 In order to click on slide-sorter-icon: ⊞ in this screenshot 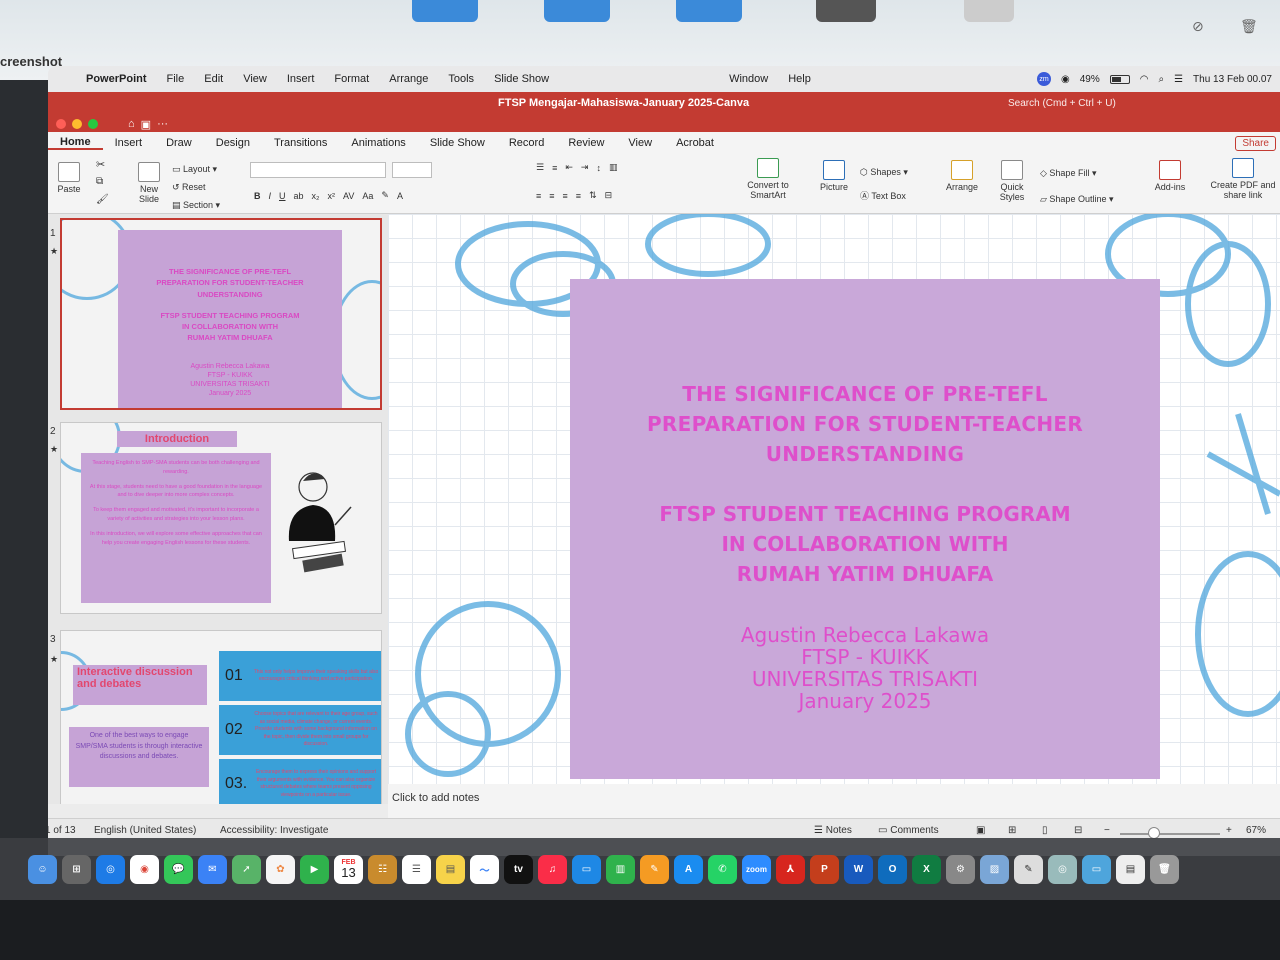, I will do `click(1012, 830)`.